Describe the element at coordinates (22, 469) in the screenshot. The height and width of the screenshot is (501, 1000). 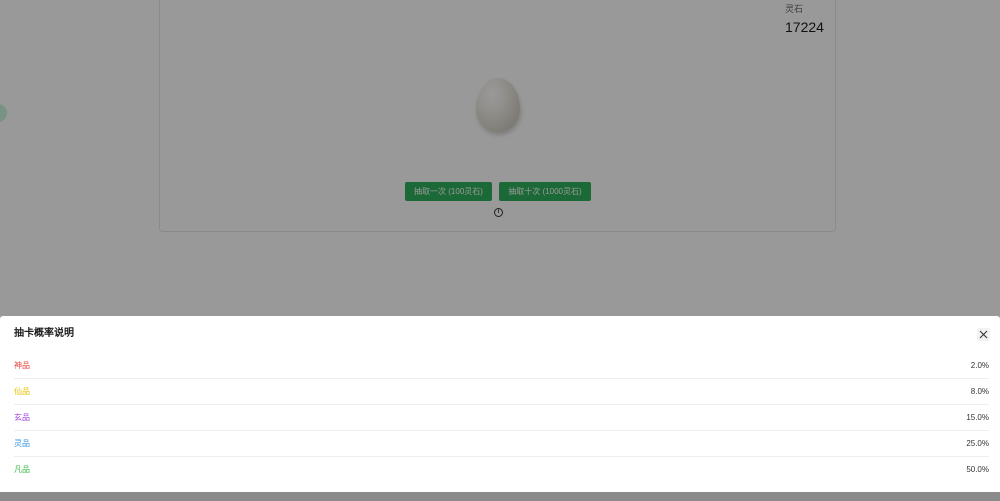
I see `rarity-label: 凡品` at that location.